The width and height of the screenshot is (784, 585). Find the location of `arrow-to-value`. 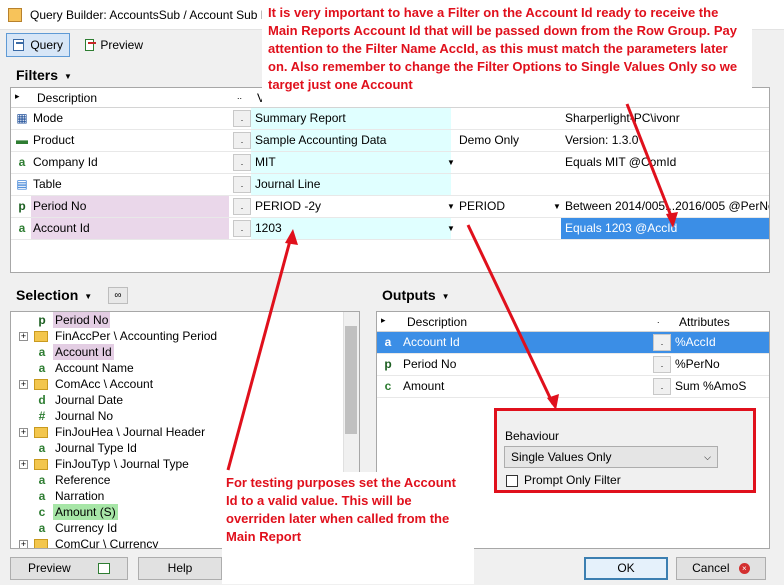

arrow-to-value is located at coordinates (259, 353).